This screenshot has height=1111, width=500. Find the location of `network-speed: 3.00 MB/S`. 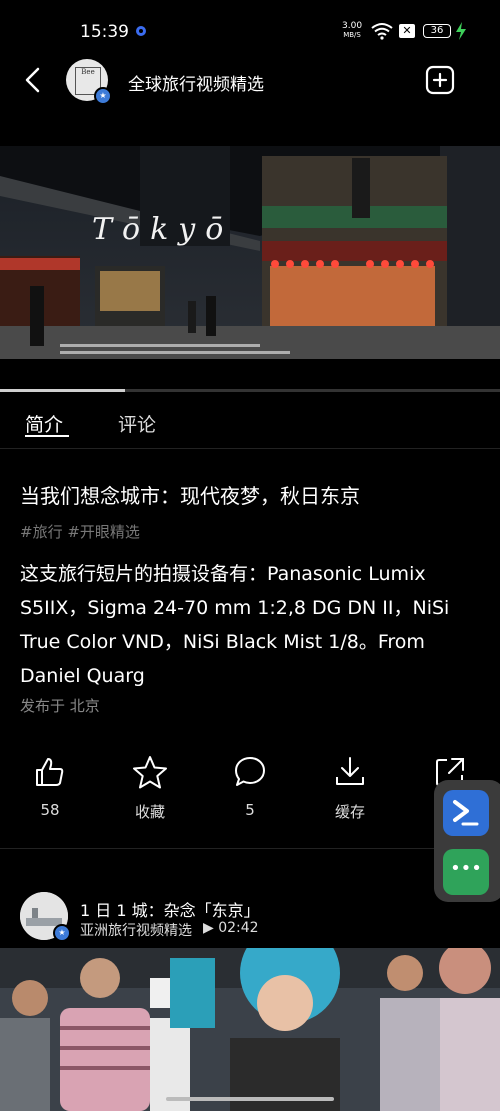

network-speed: 3.00 MB/S is located at coordinates (352, 31).